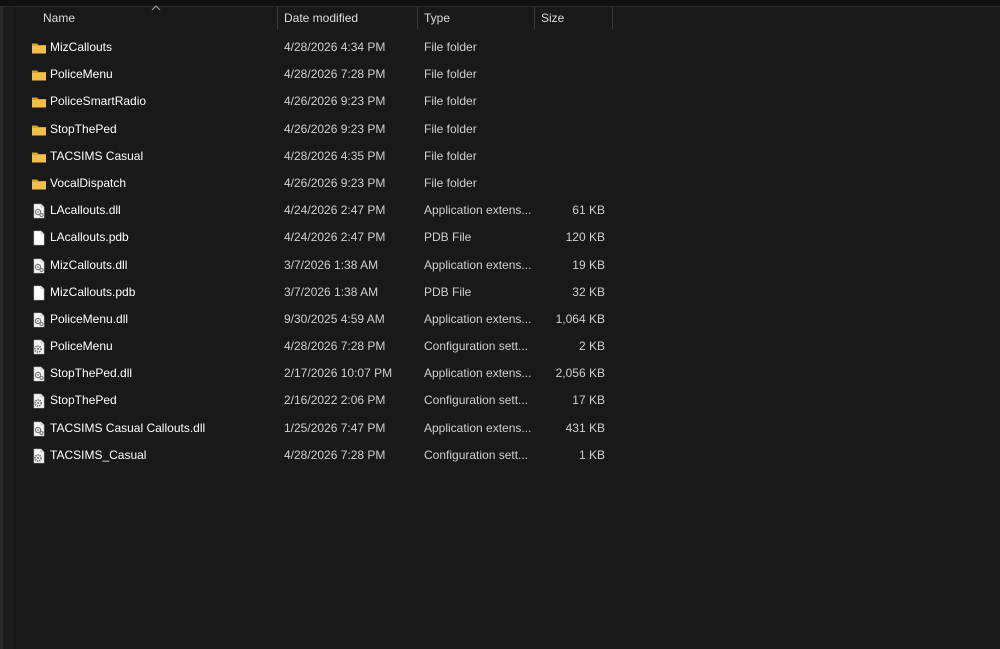 This screenshot has width=1000, height=649. I want to click on file-size: 17 KB, so click(588, 400).